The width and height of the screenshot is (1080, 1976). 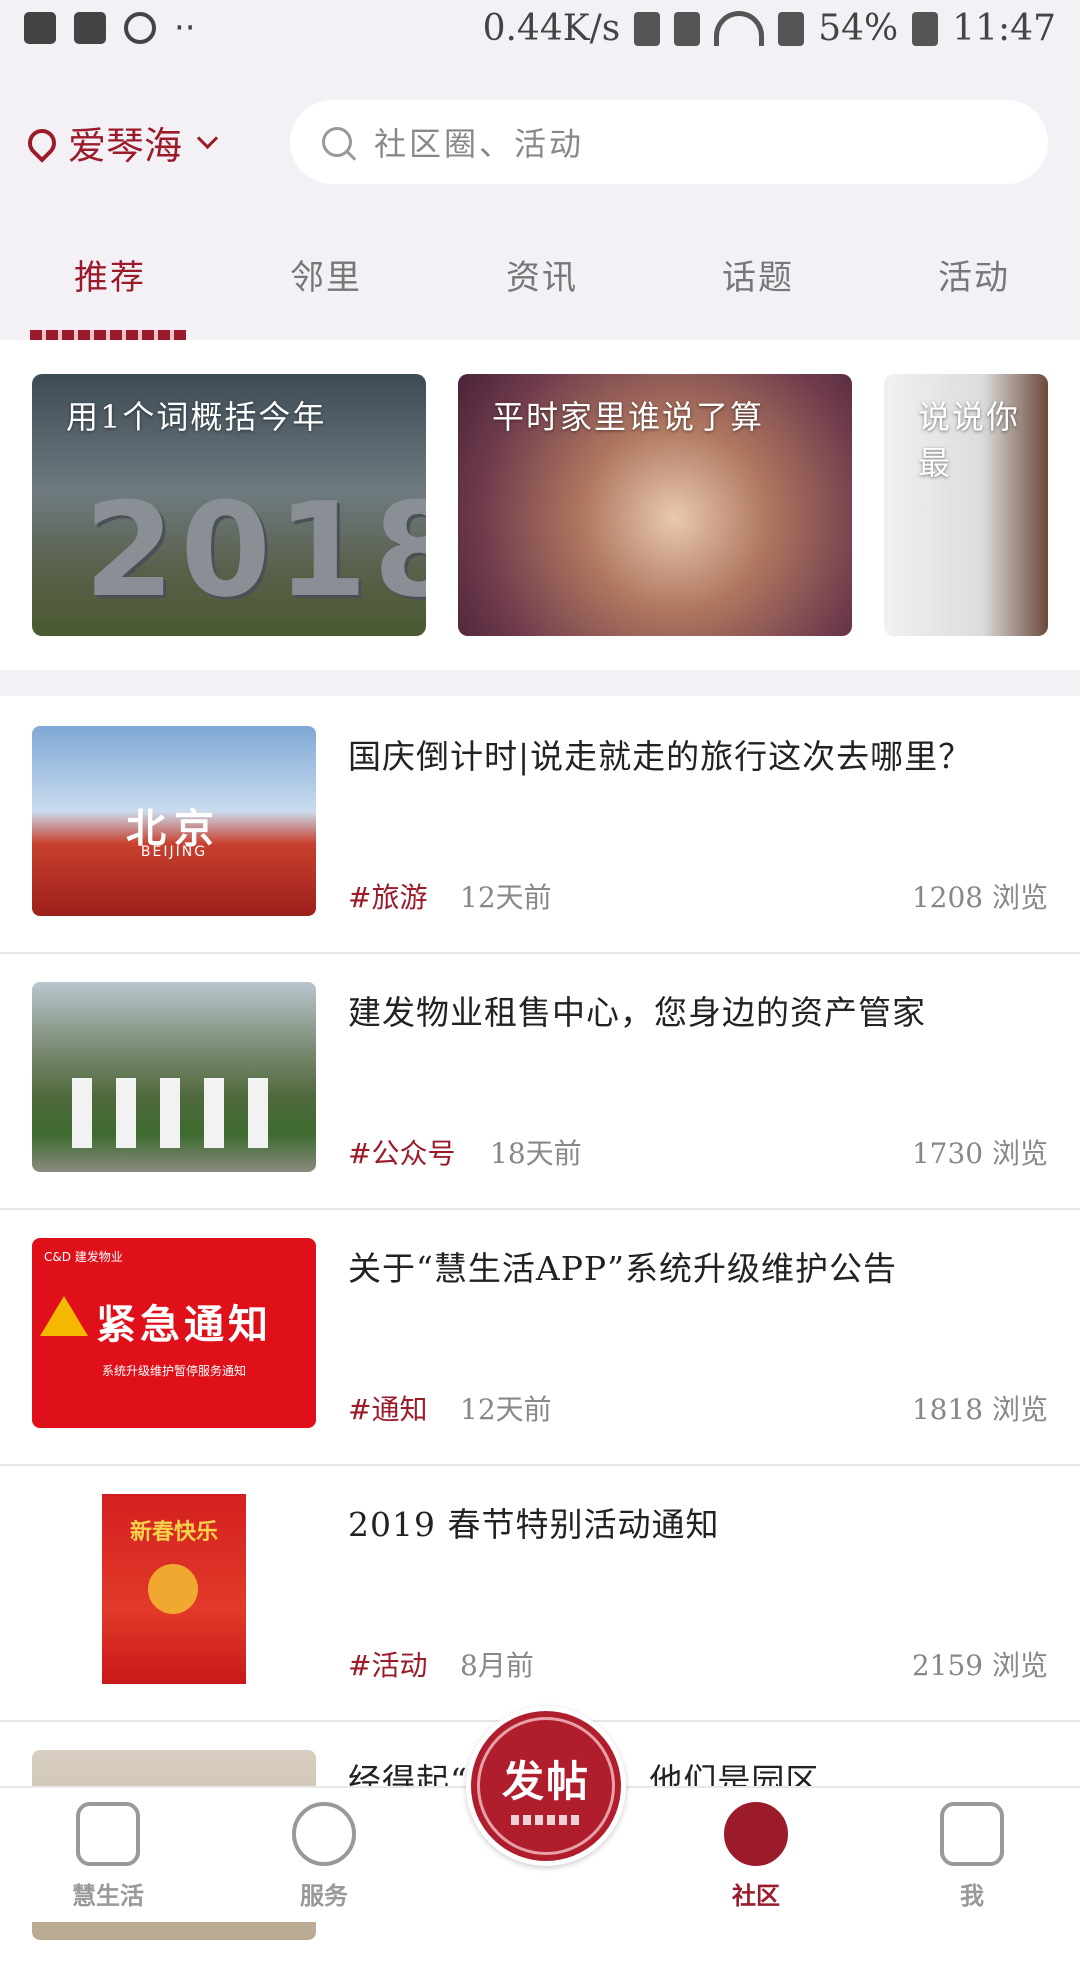 I want to click on nav-services: 服务, so click(x=324, y=1856).